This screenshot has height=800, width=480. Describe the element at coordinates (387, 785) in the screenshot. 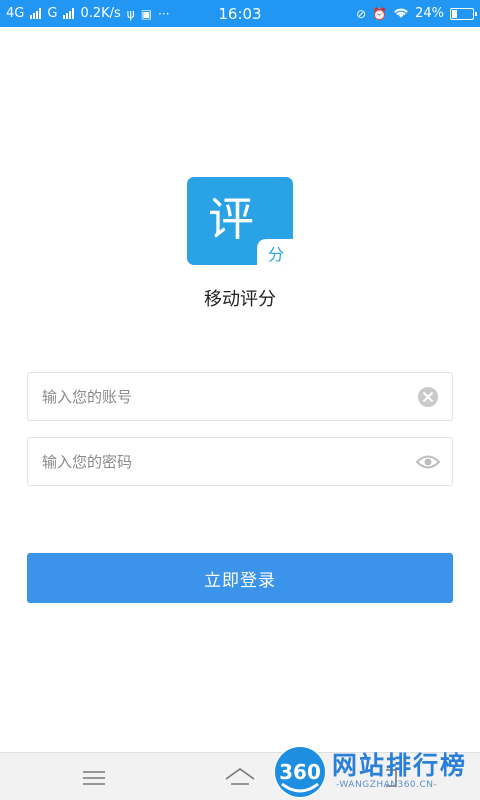

I see `watermark-subtitle: -WANGZHAN360.CN-` at that location.